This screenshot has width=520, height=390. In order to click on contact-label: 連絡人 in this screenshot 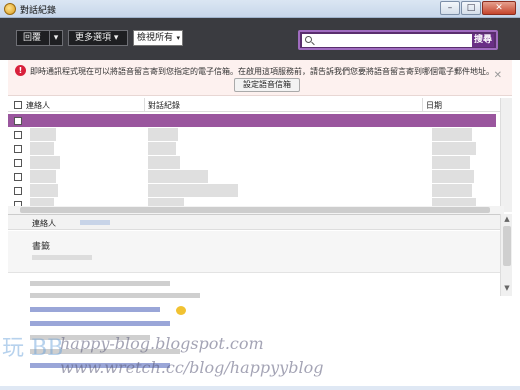, I will do `click(44, 223)`.